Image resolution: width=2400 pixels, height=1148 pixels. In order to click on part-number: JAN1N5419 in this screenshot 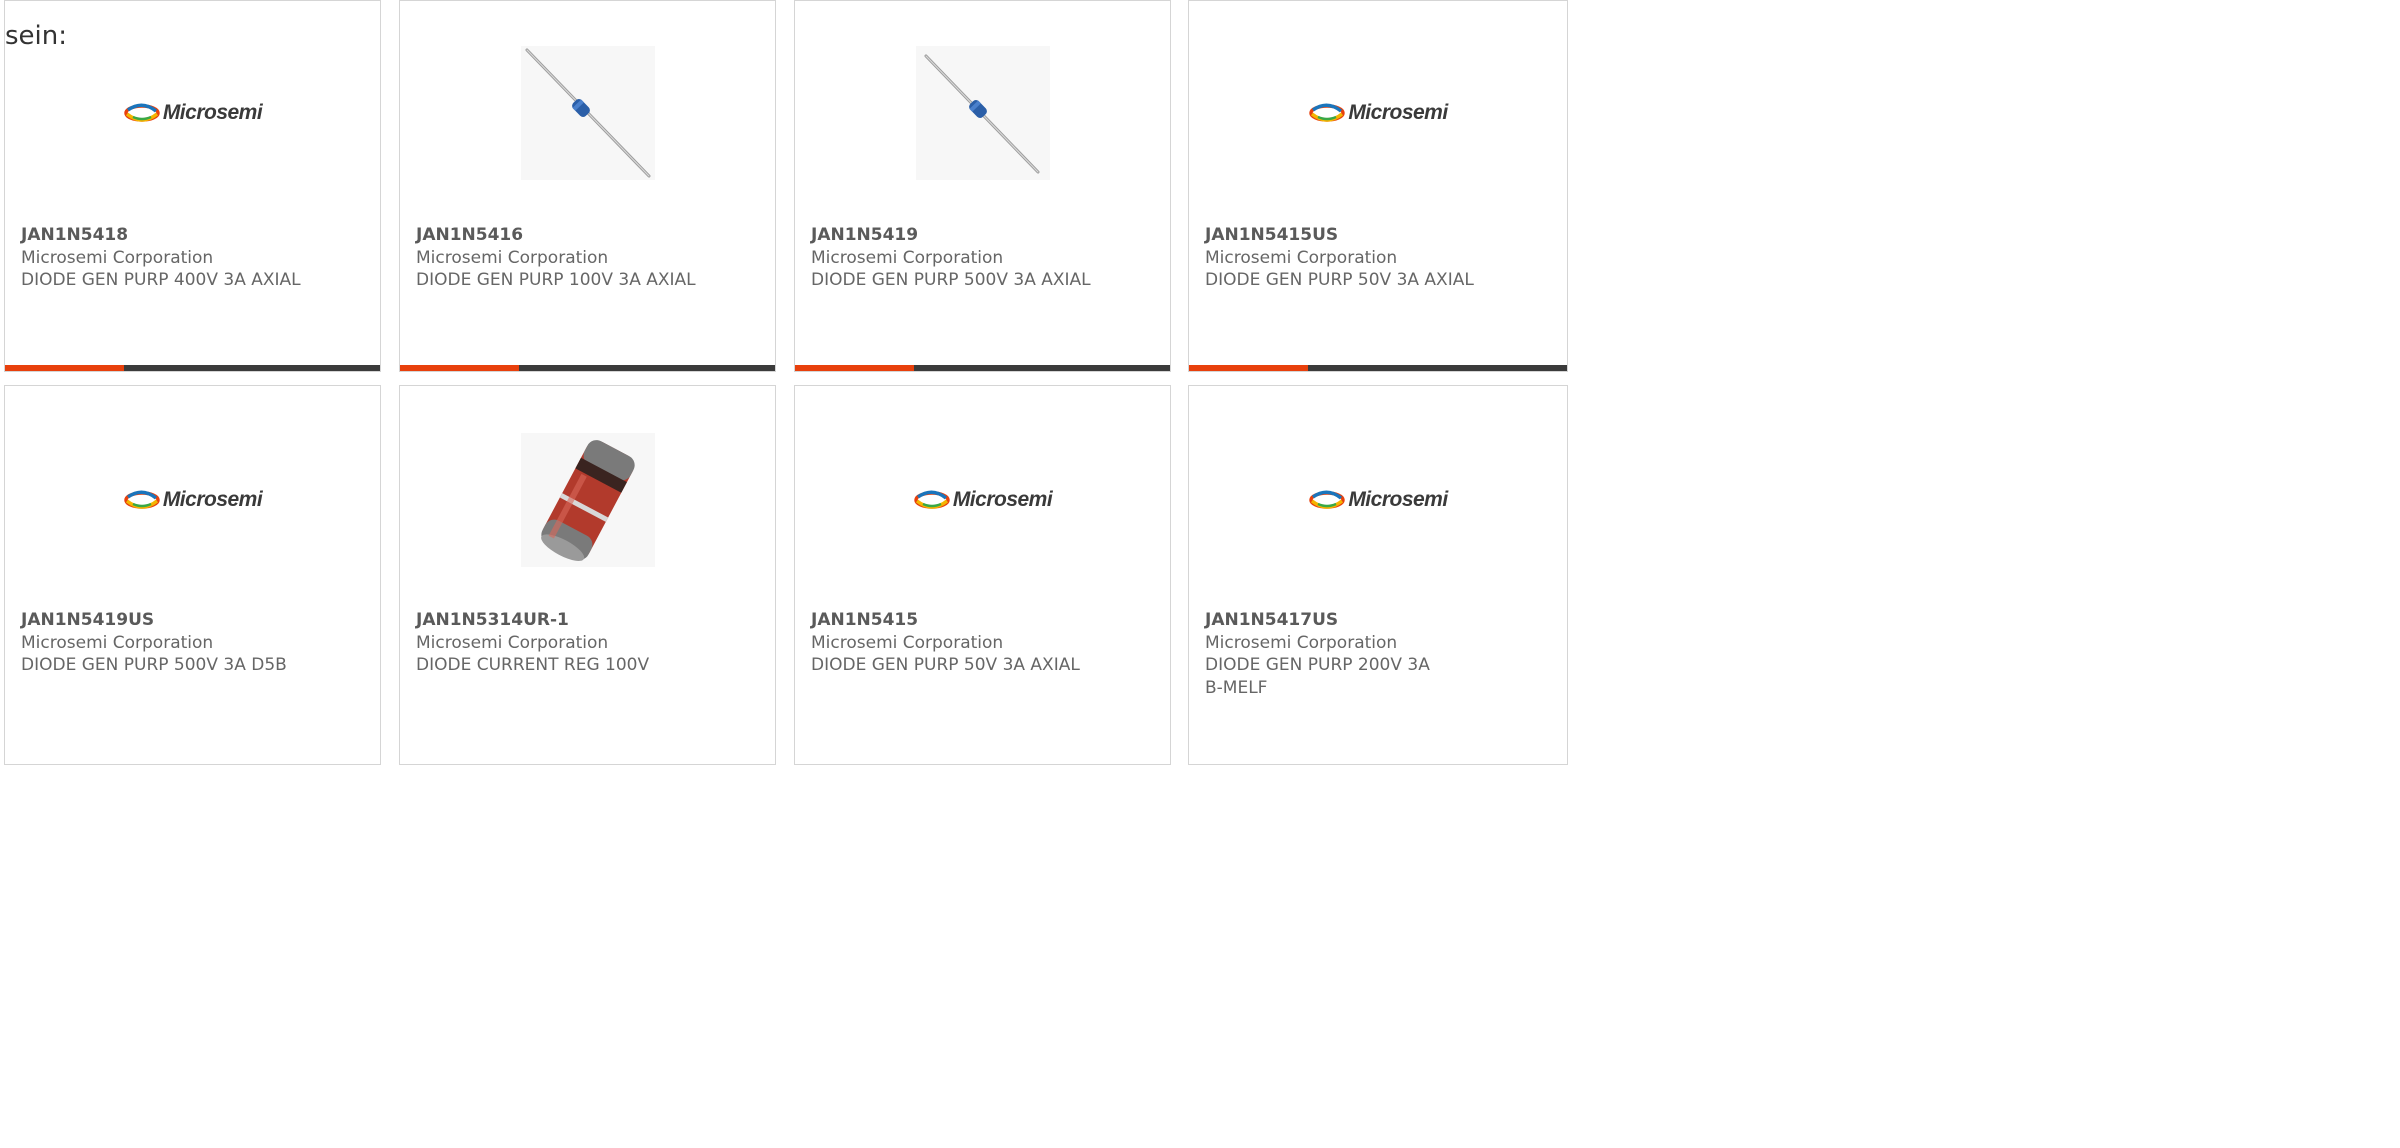, I will do `click(960, 235)`.